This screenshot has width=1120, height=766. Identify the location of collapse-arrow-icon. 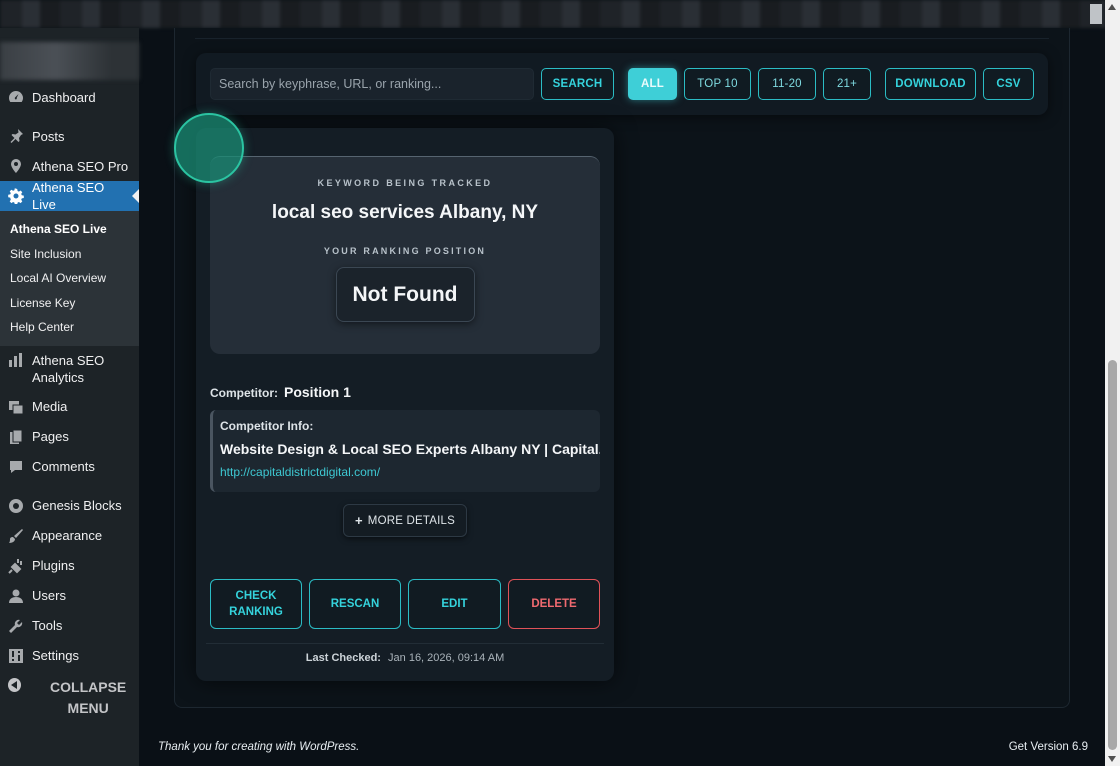
(15, 684).